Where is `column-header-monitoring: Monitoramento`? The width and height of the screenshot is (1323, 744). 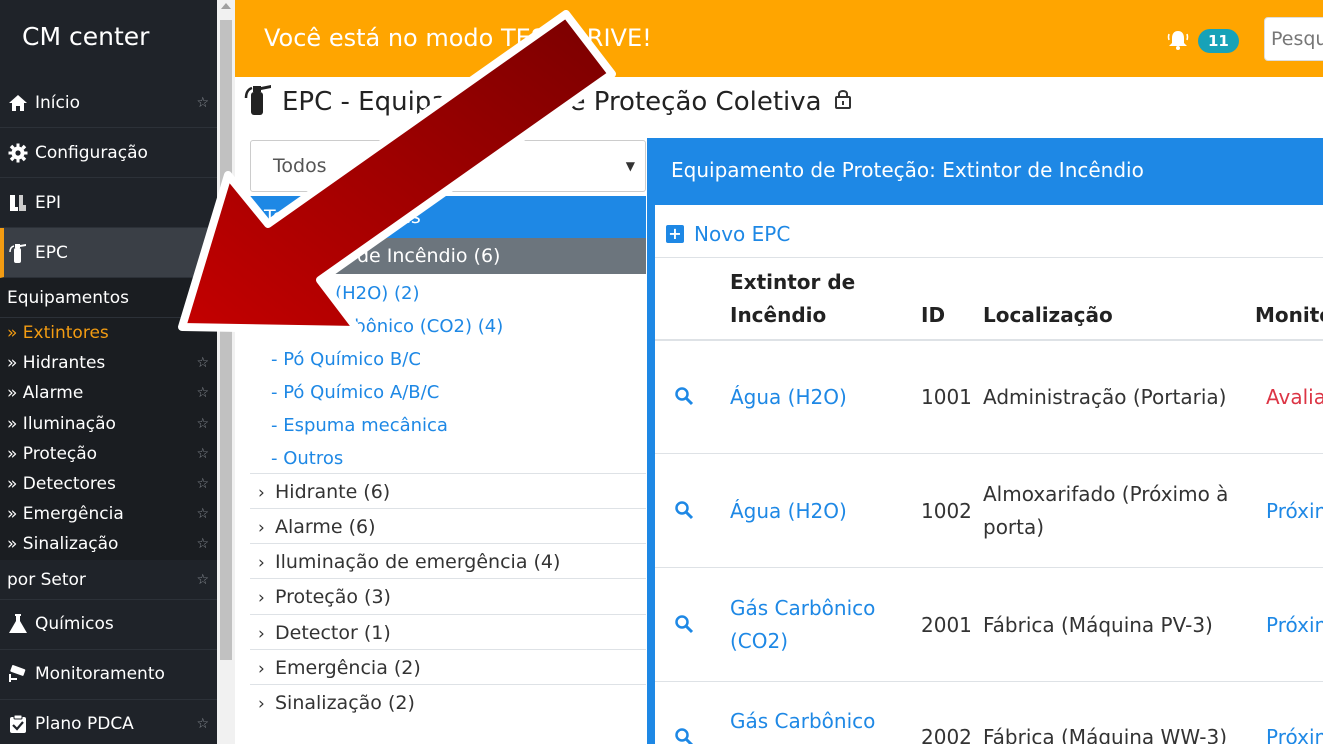
column-header-monitoring: Monitoramento is located at coordinates (1289, 315).